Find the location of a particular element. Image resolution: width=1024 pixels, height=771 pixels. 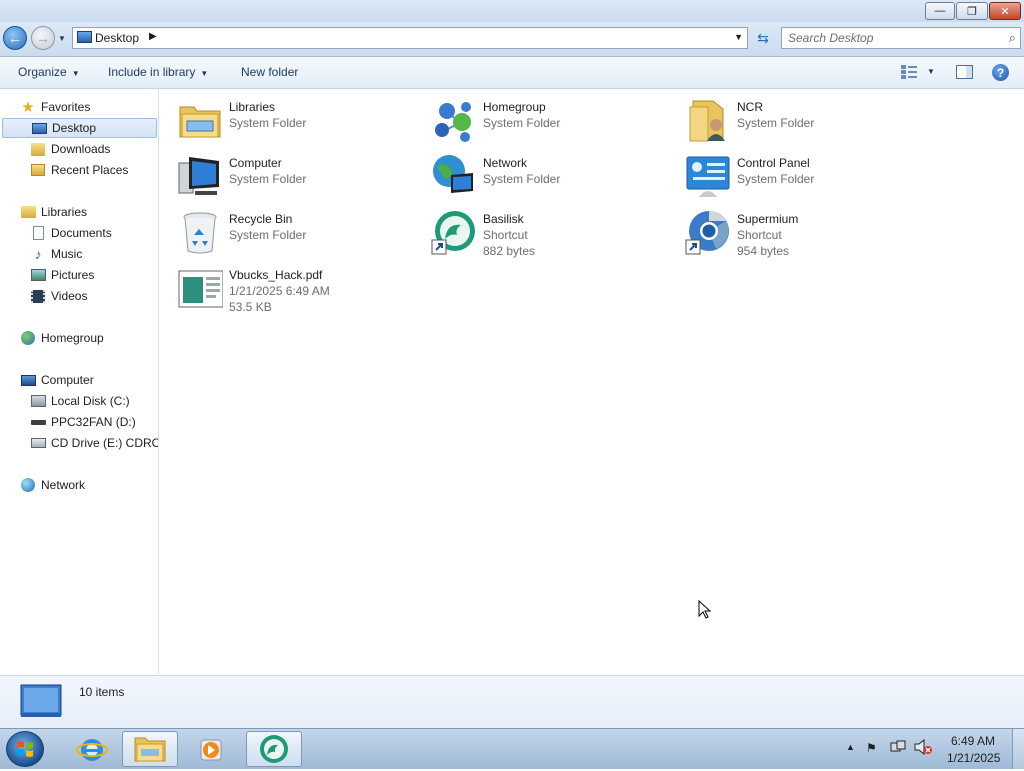

file-item-network: Network System Folder is located at coordinates (556, 176).